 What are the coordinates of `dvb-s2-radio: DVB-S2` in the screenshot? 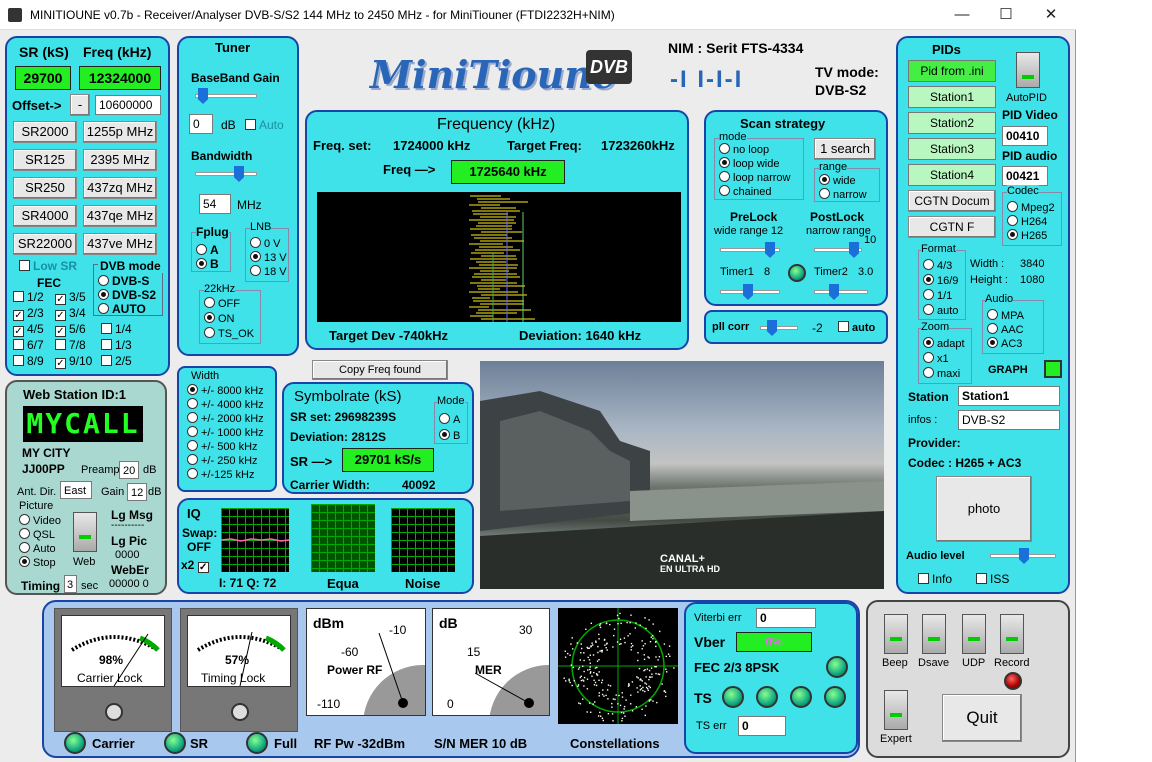 It's located at (127, 295).